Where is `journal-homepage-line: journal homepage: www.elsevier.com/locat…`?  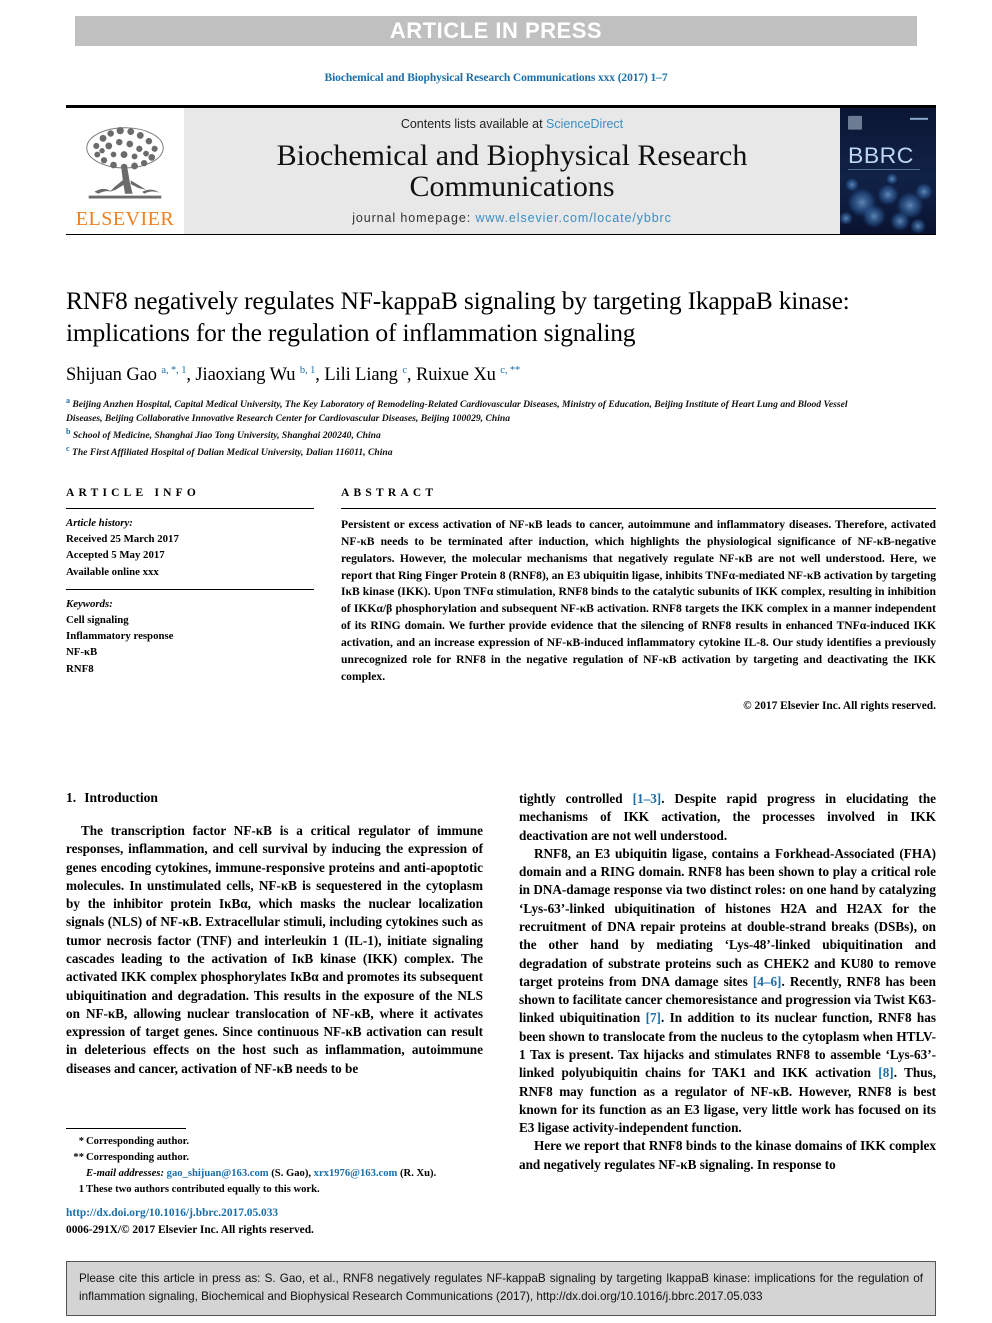
journal-homepage-line: journal homepage: www.elsevier.com/locat… is located at coordinates (512, 218).